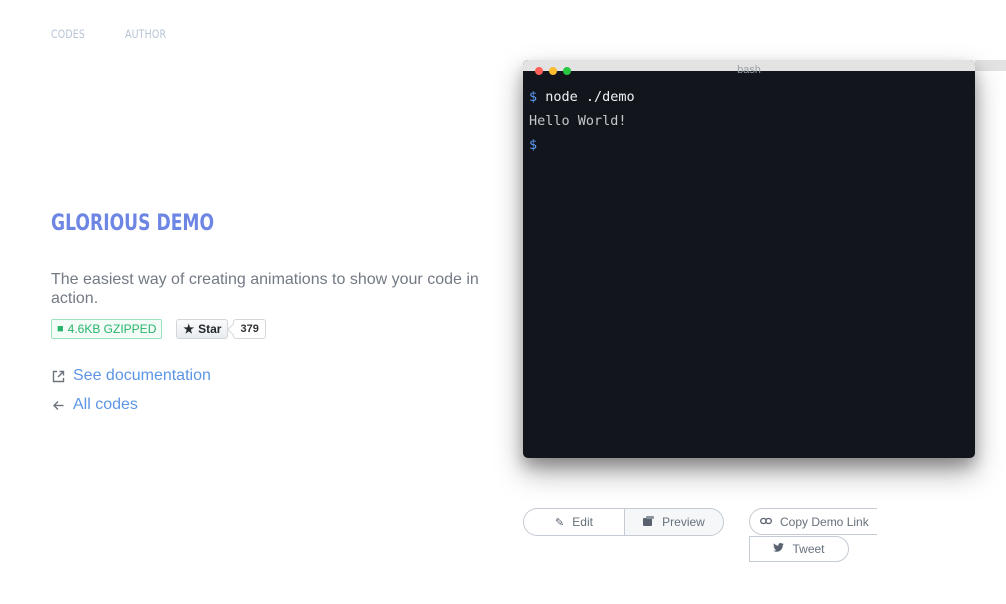  Describe the element at coordinates (105, 404) in the screenshot. I see `all-codes-label: All codes` at that location.